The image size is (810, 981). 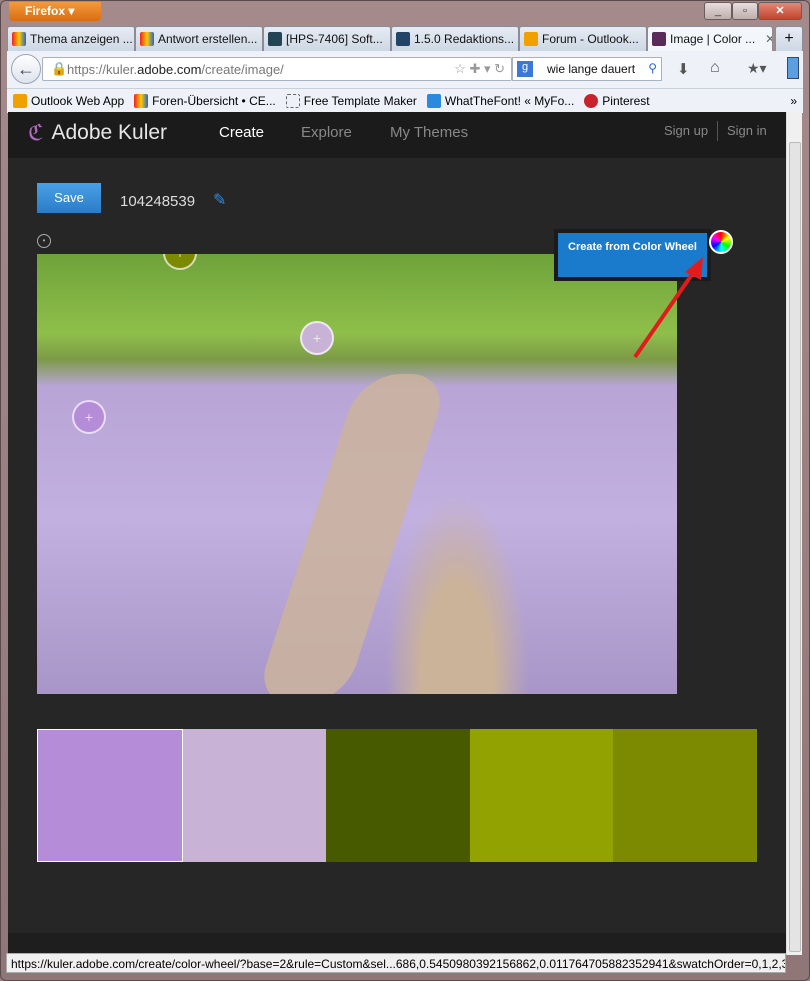 What do you see at coordinates (326, 132) in the screenshot?
I see `nav-explore: Explore` at bounding box center [326, 132].